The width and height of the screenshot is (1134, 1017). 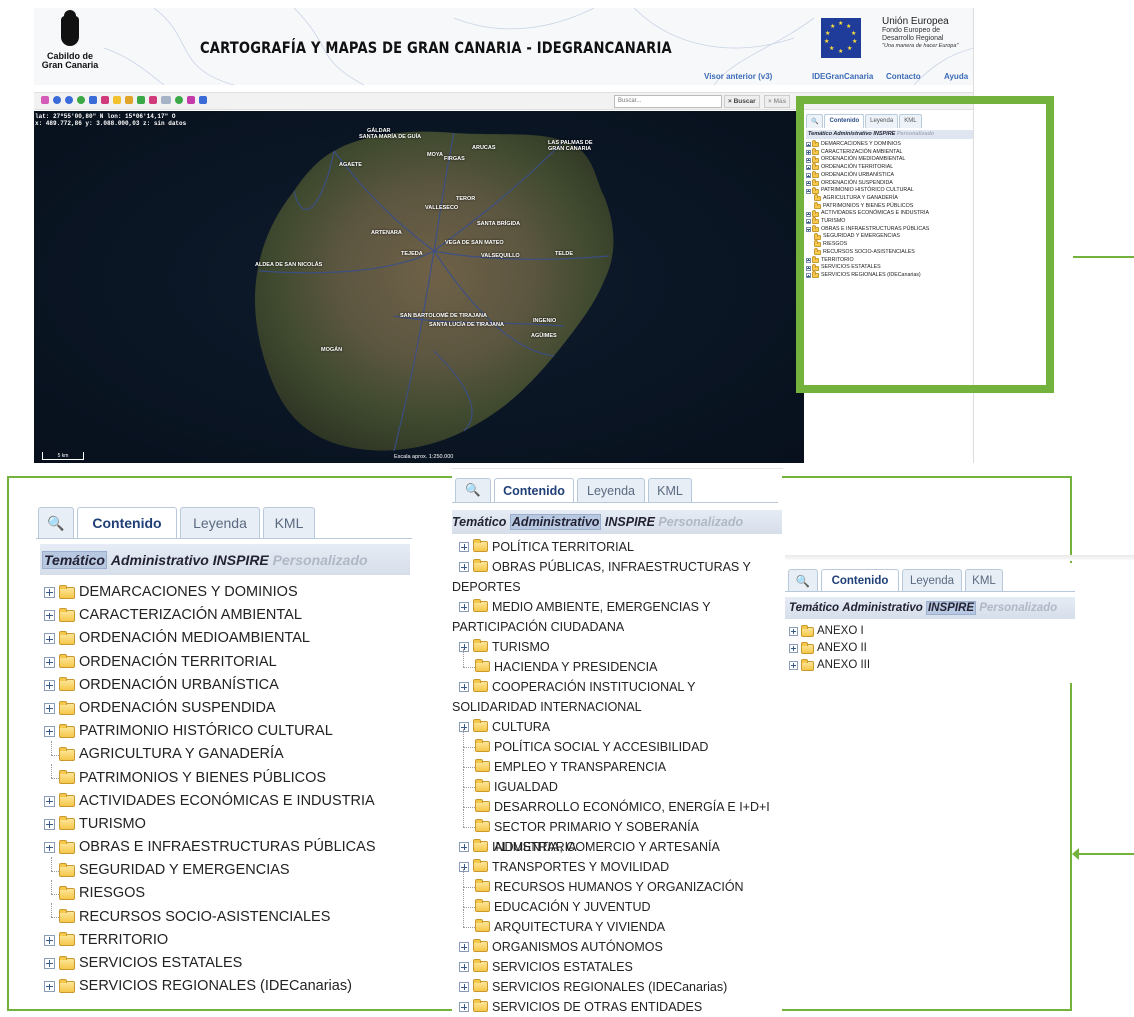 I want to click on tree-item: RECURSOS SOCIO-ASISTENCIALES, so click(x=229, y=916).